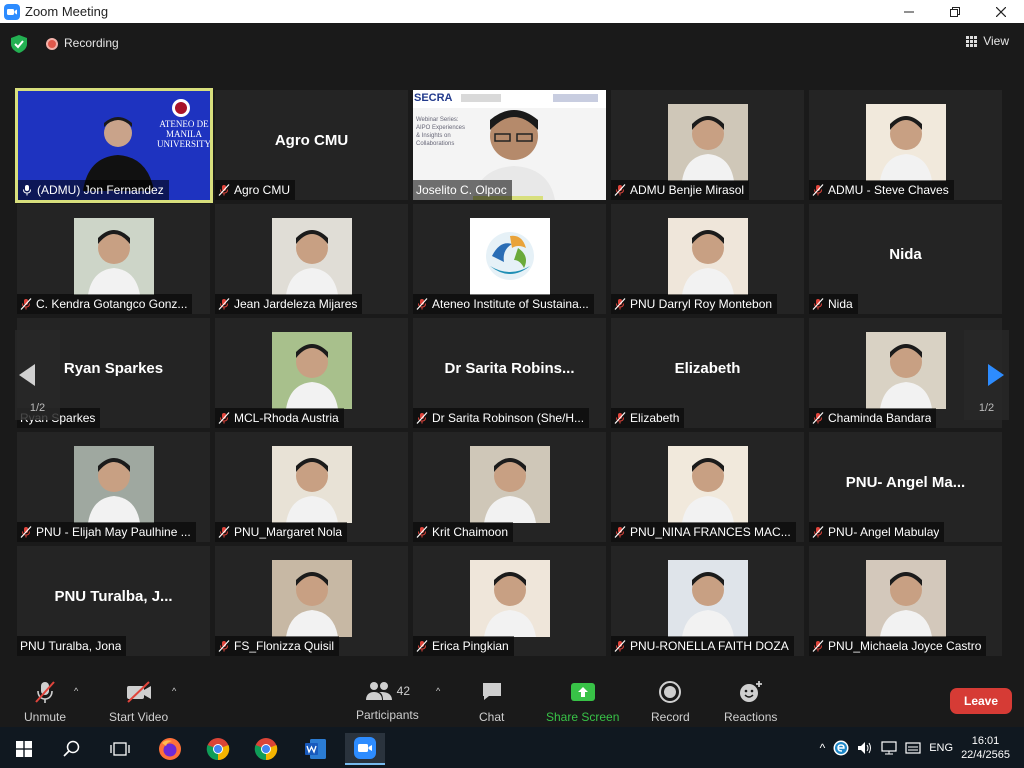 The height and width of the screenshot is (768, 1024). What do you see at coordinates (311, 145) in the screenshot?
I see `participant-tile: Agro CMU Agro CMU` at bounding box center [311, 145].